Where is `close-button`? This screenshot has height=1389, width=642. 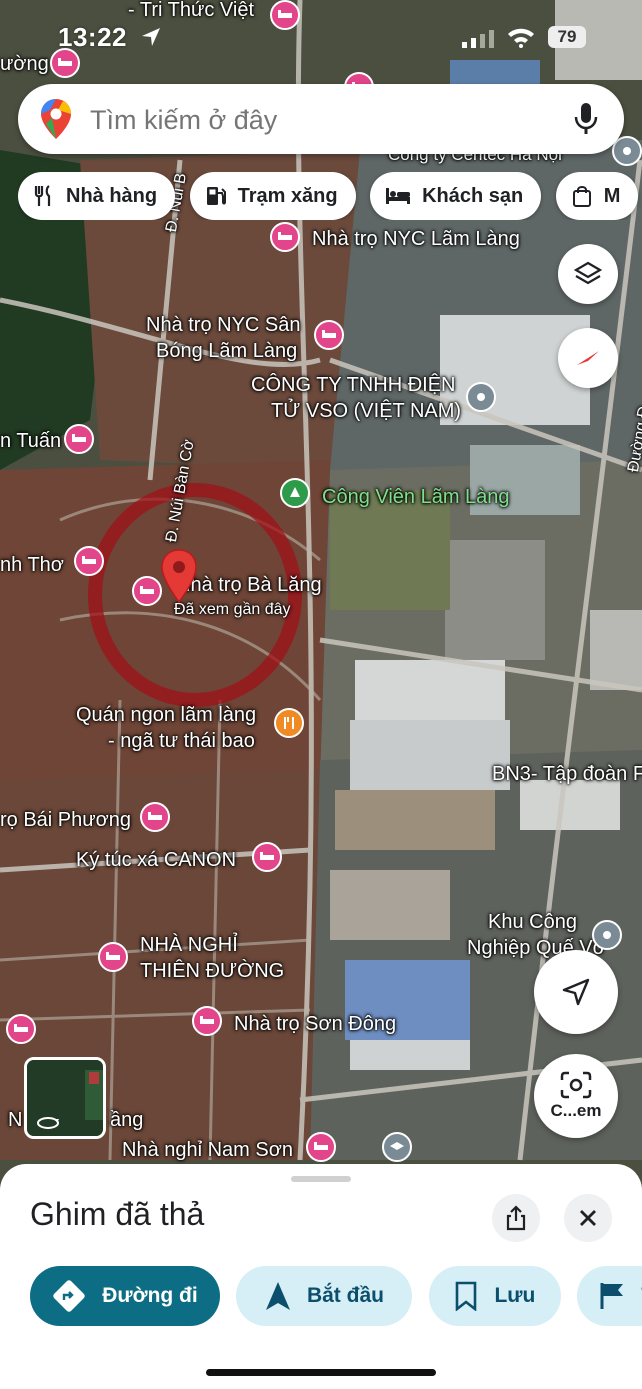 close-button is located at coordinates (588, 1218).